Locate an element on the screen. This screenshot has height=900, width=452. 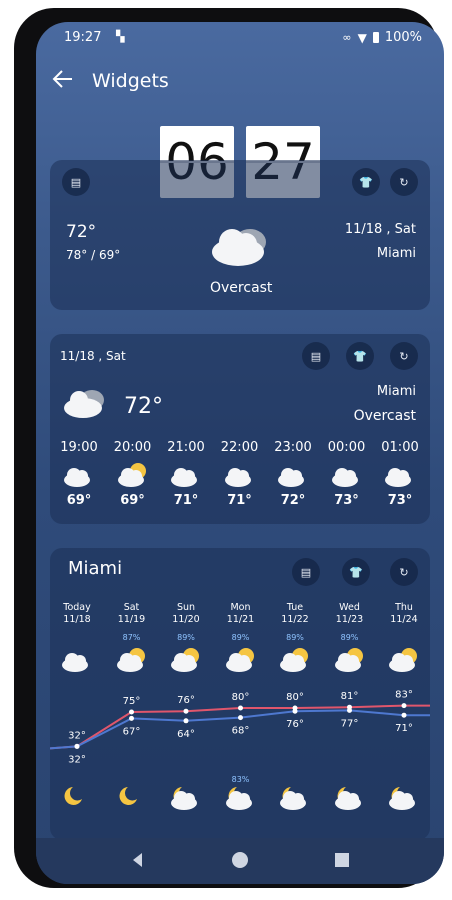
day-column: Tue 11/22 89% is located at coordinates (295, 639).